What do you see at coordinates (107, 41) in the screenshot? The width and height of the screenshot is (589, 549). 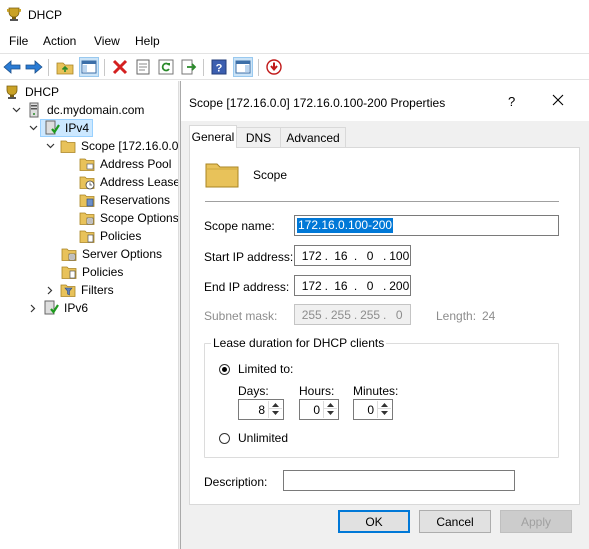 I see `menu-view: View` at bounding box center [107, 41].